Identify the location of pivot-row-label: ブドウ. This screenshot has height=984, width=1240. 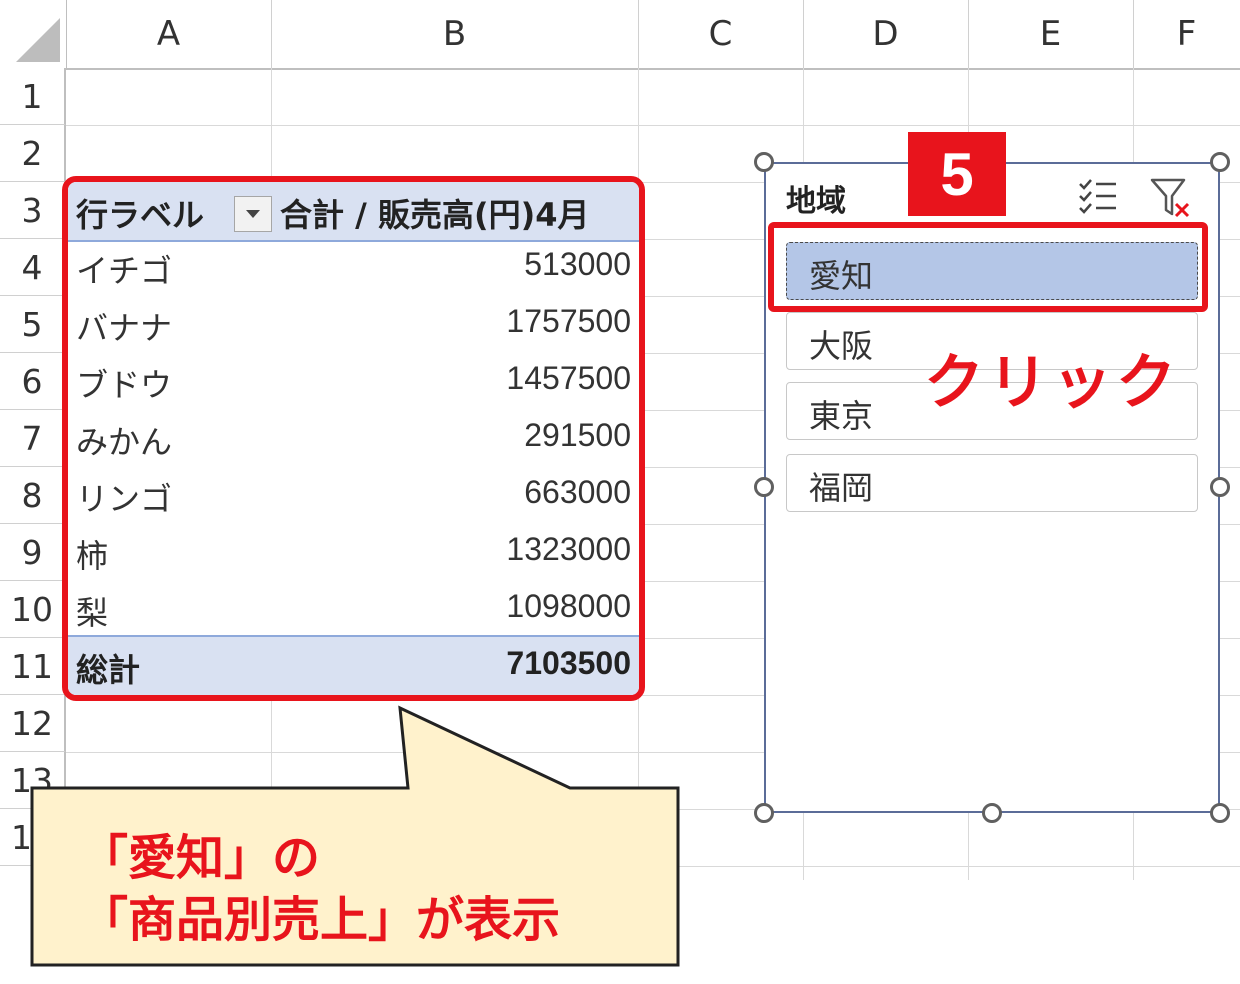
(124, 385).